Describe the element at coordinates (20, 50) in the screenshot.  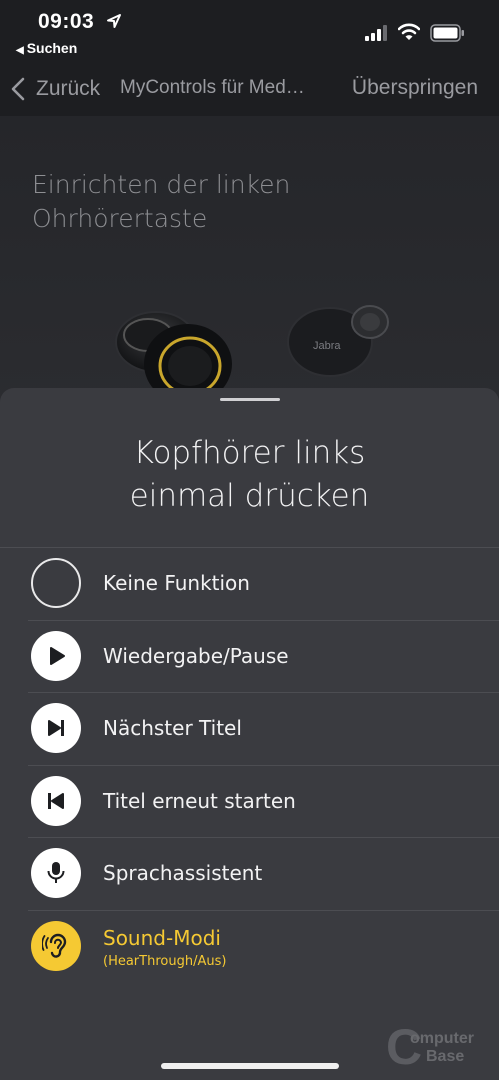
I see `back-triangle-icon: ◀` at that location.